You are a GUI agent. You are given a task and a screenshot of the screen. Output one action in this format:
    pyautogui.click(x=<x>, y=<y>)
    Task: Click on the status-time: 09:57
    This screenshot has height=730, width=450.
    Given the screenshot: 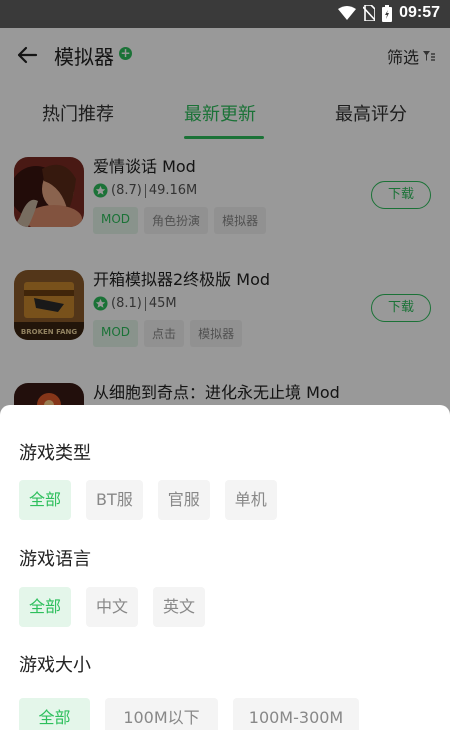 What is the action you would take?
    pyautogui.click(x=419, y=12)
    